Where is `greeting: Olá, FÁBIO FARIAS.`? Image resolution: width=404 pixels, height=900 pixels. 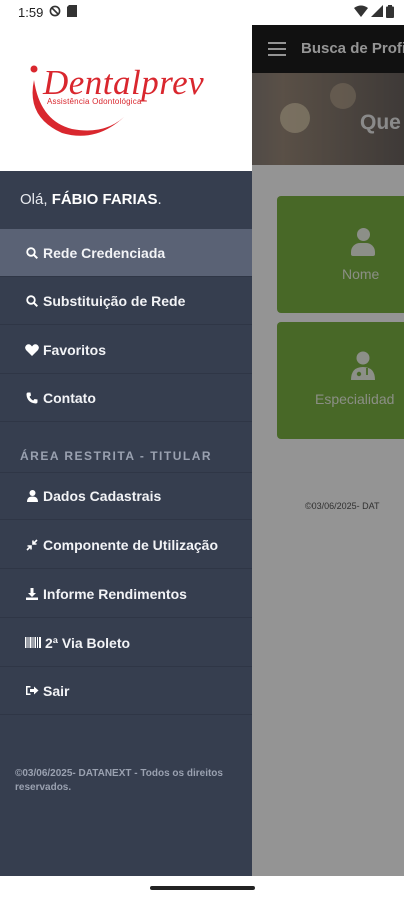 greeting: Olá, FÁBIO FARIAS. is located at coordinates (91, 199).